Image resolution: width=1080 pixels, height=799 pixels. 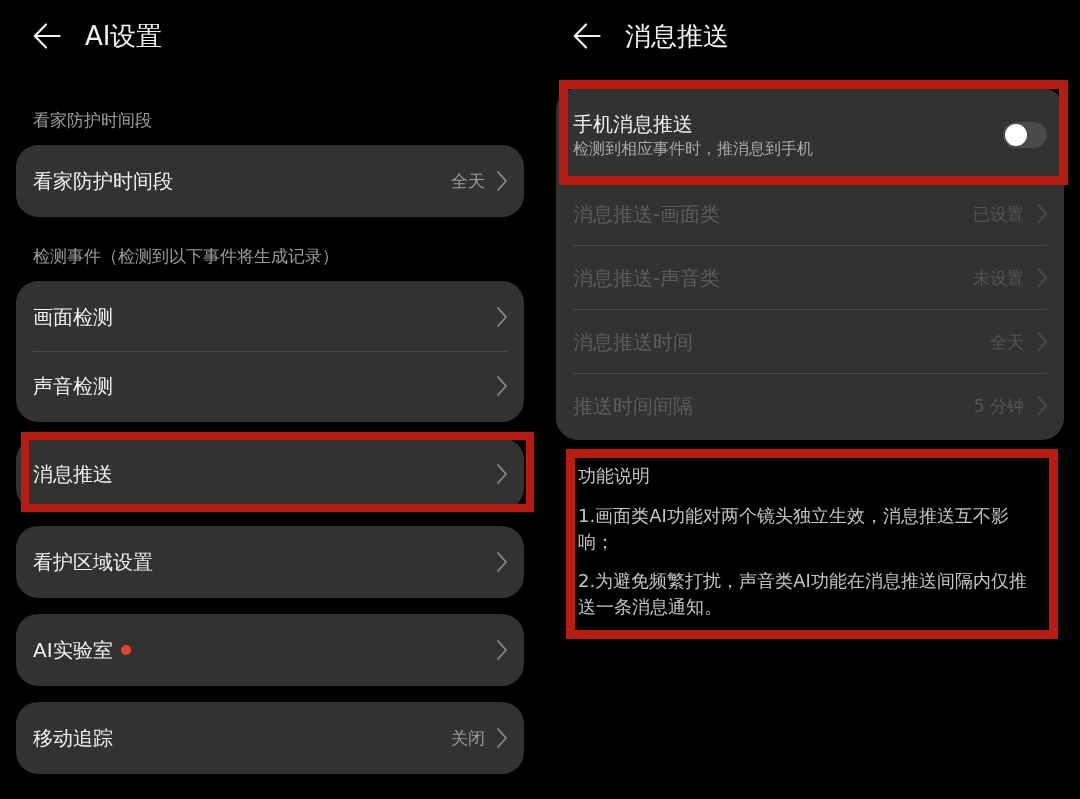 What do you see at coordinates (468, 738) in the screenshot?
I see `row-value: 关闭` at bounding box center [468, 738].